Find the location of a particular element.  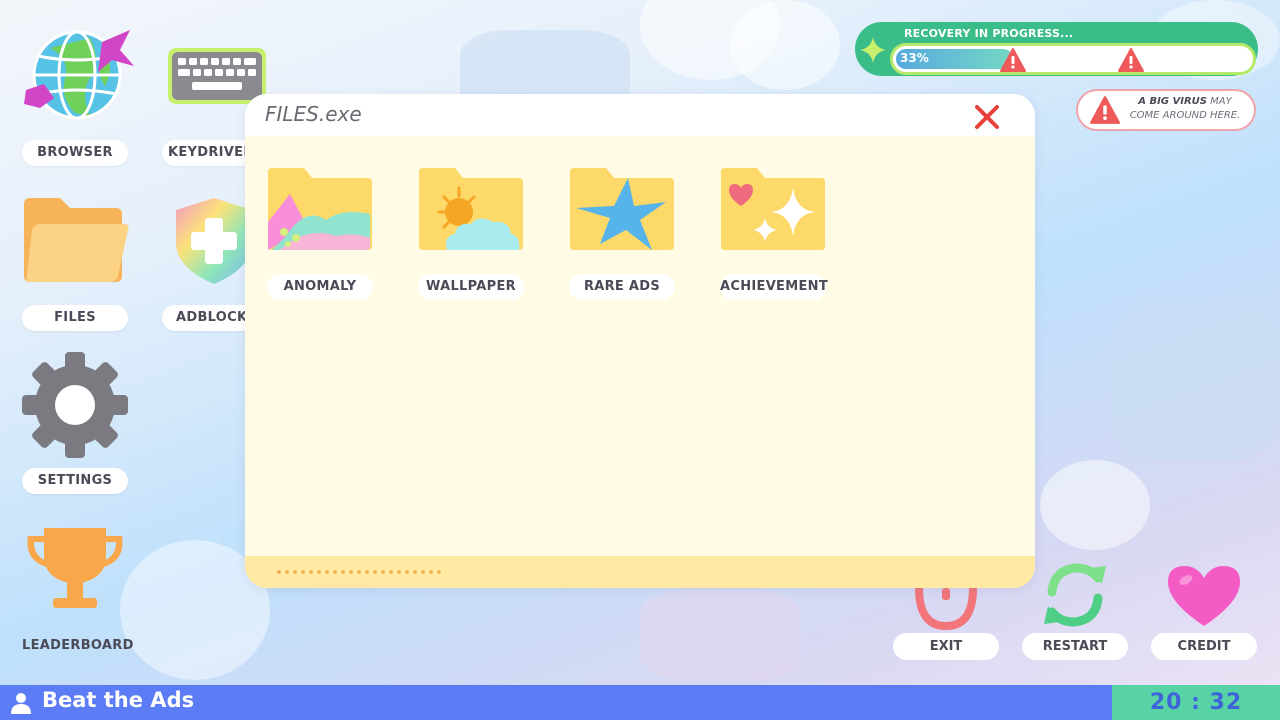

heart-icon is located at coordinates (1204, 596).